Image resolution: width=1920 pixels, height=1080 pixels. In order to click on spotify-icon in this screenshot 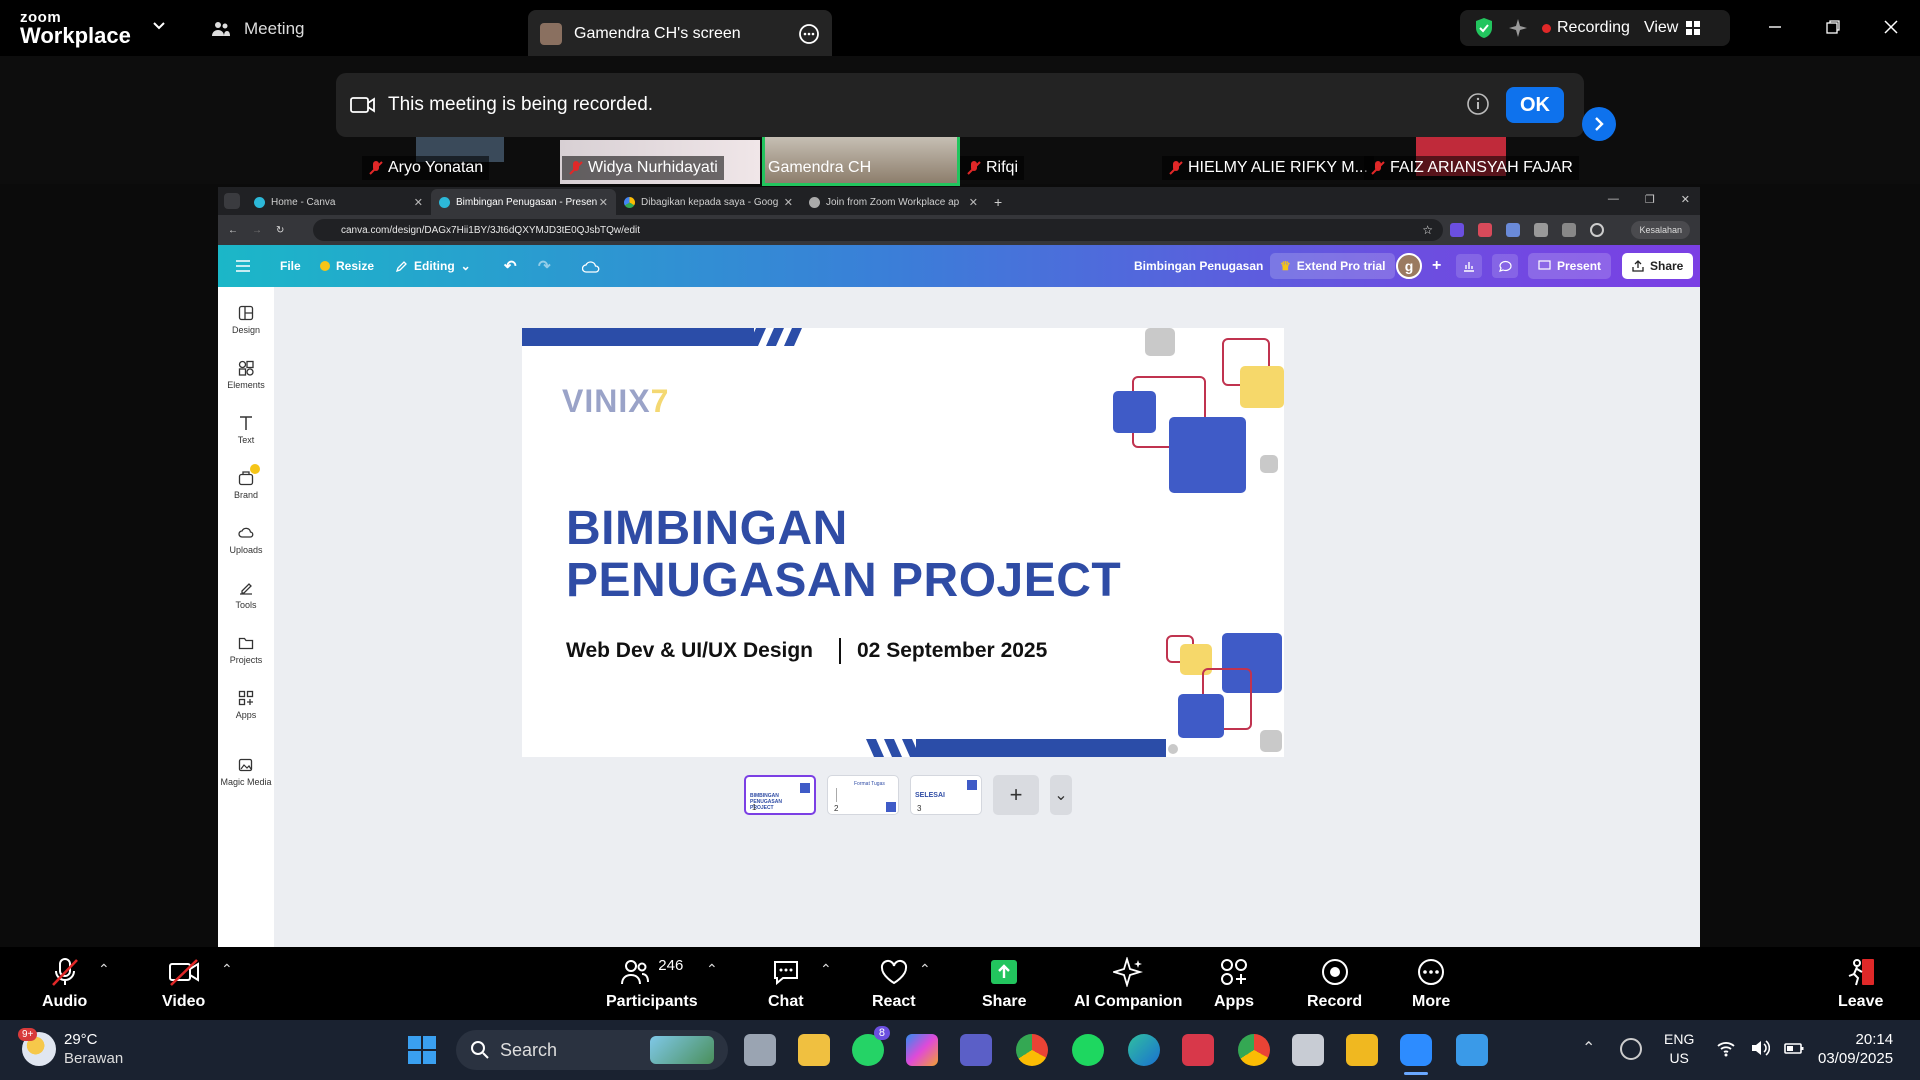, I will do `click(1088, 1050)`.